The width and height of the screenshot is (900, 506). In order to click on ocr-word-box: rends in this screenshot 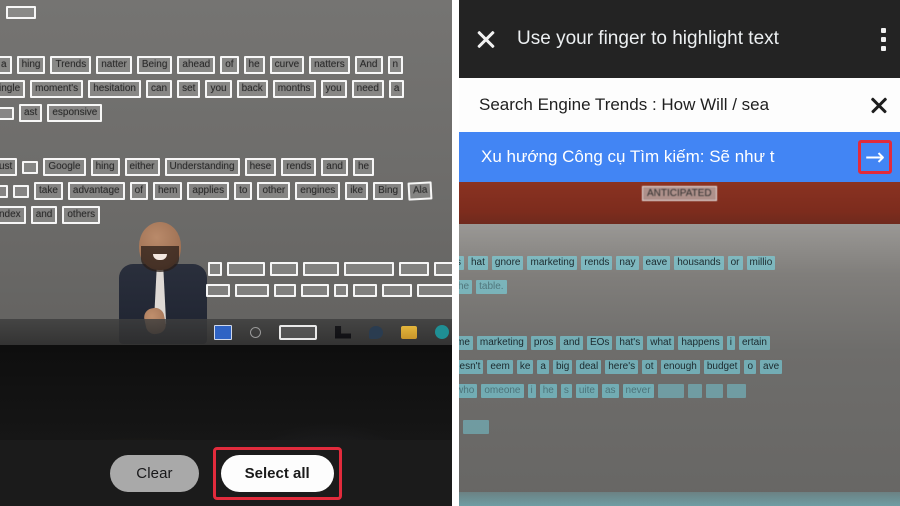, I will do `click(299, 167)`.